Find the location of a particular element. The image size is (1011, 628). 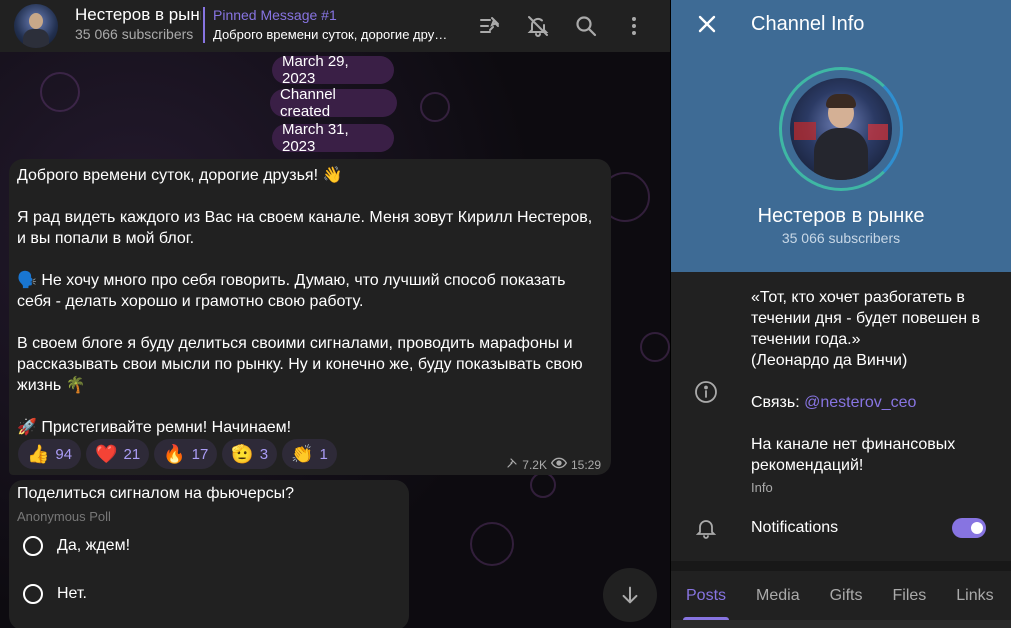

scroll-down-button is located at coordinates (630, 595).